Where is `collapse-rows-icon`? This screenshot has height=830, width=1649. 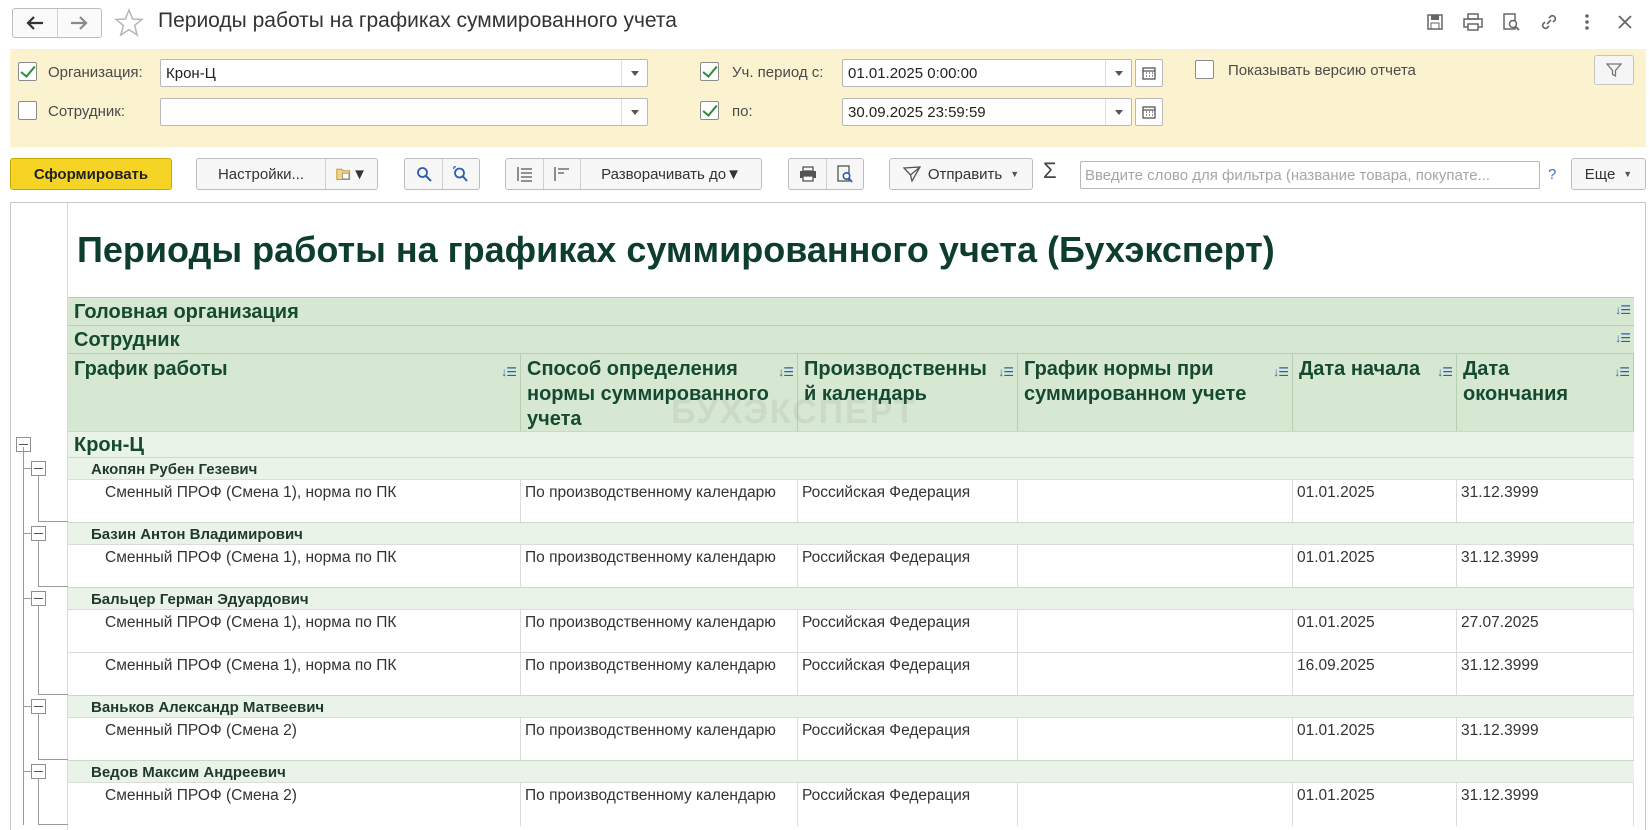 collapse-rows-icon is located at coordinates (561, 174).